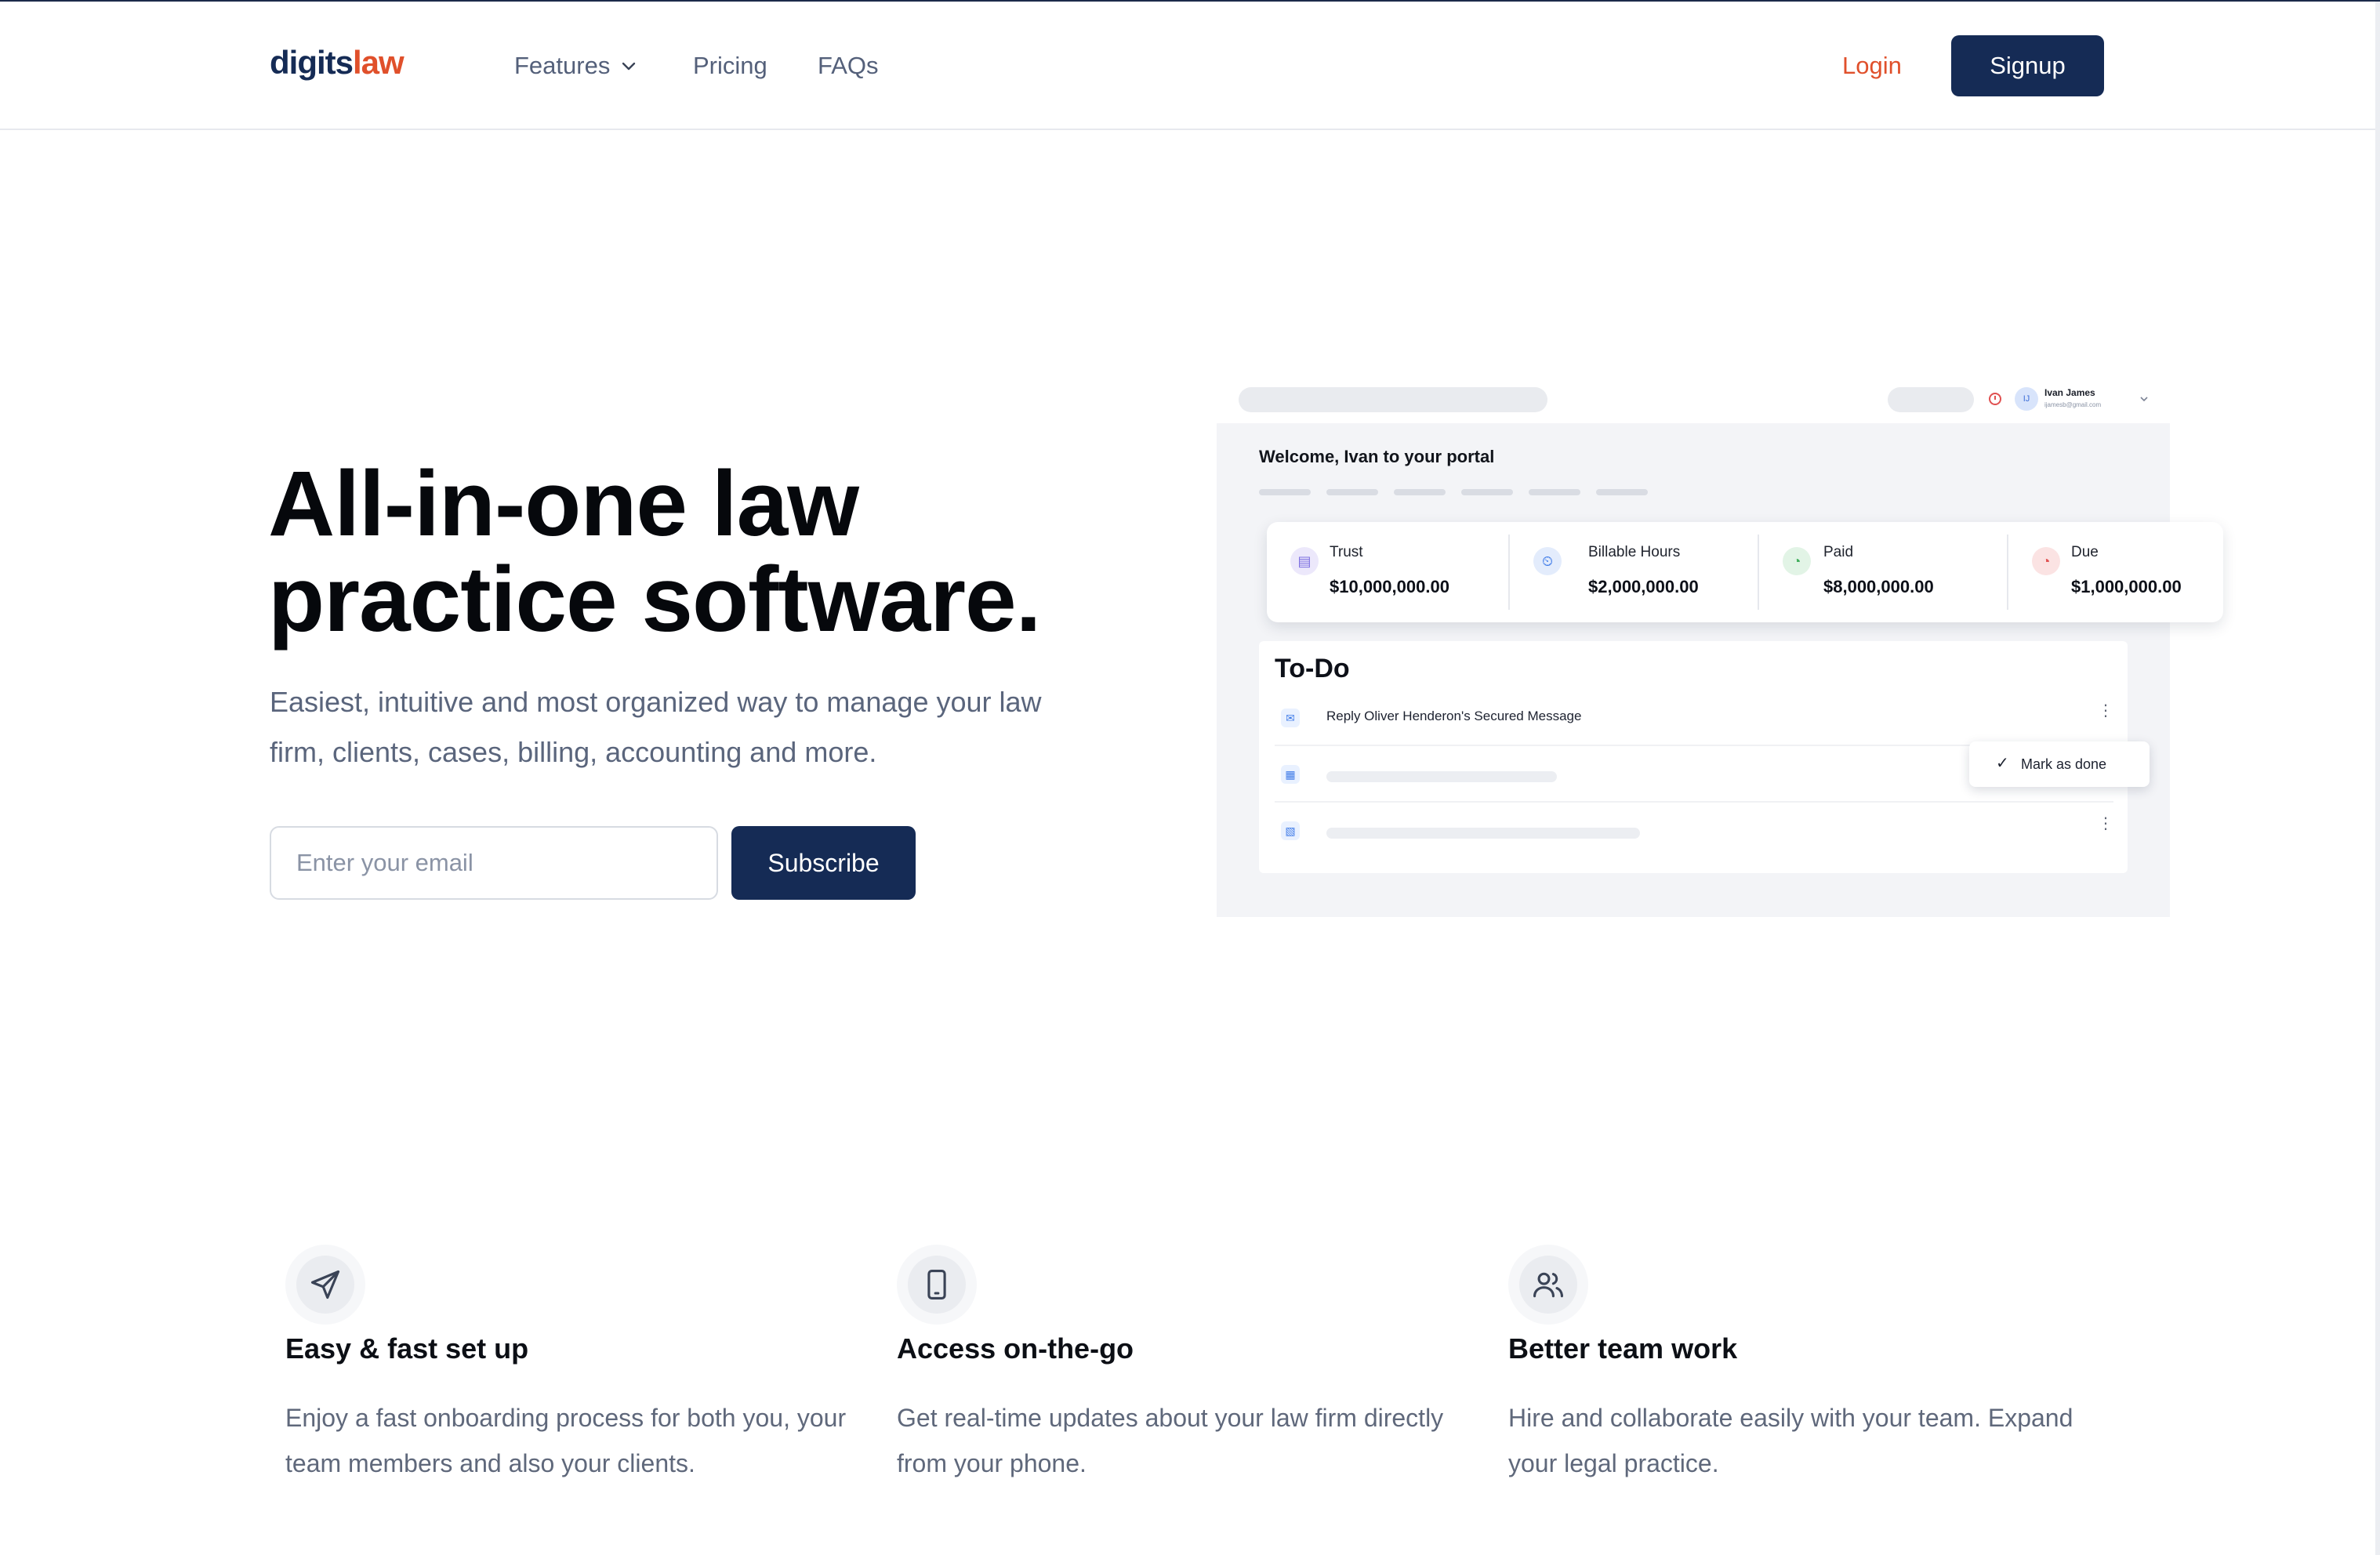 The width and height of the screenshot is (2380, 1555). I want to click on nav-features-dropdown: Features, so click(576, 66).